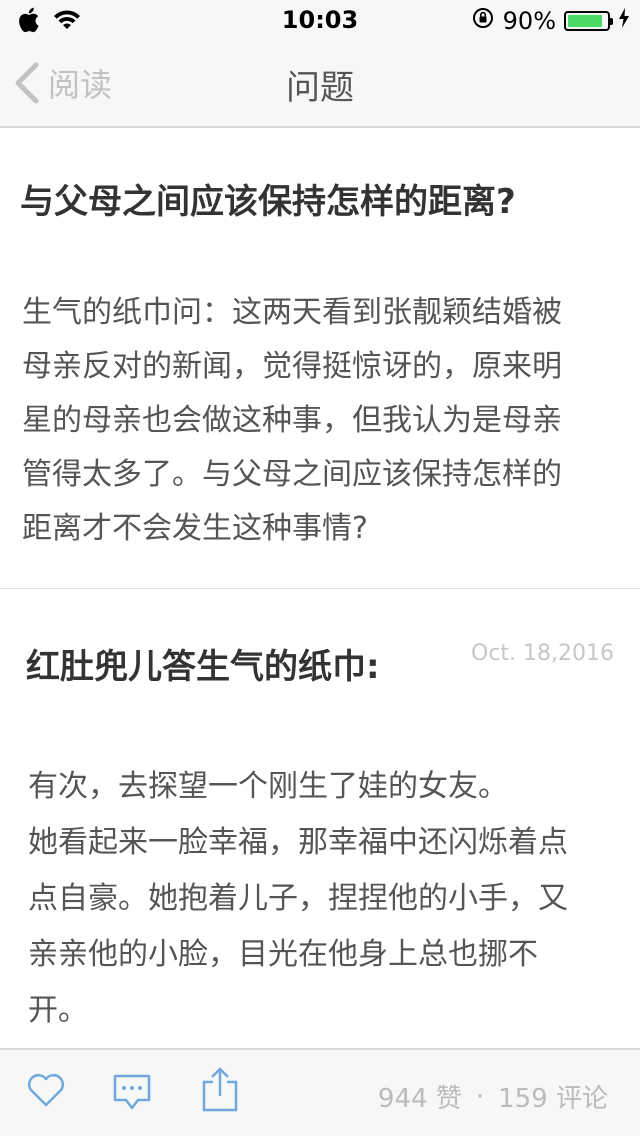 The width and height of the screenshot is (640, 1136). Describe the element at coordinates (320, 1092) in the screenshot. I see `bottom-toolbar: 944 赞 · 159 评论` at that location.